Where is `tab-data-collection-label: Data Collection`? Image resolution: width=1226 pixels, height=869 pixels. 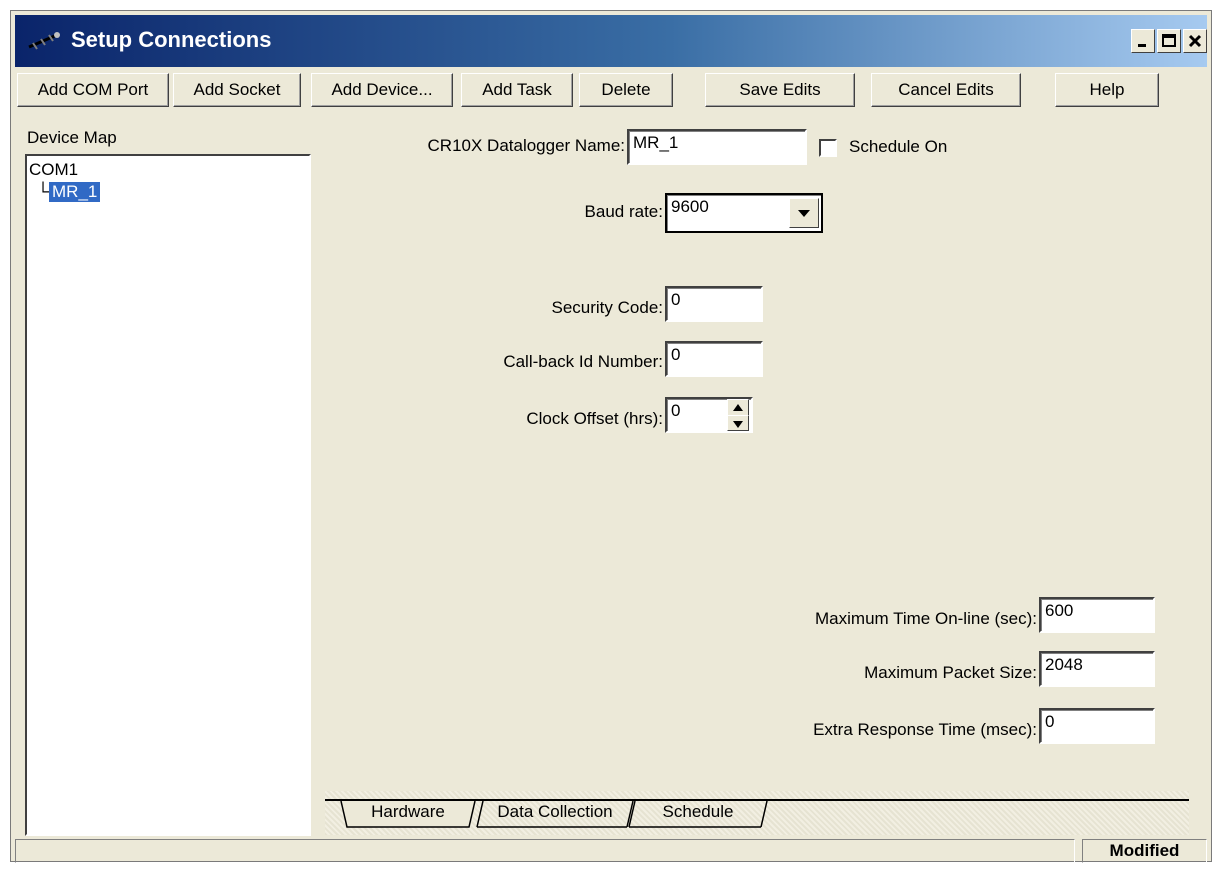 tab-data-collection-label: Data Collection is located at coordinates (555, 811).